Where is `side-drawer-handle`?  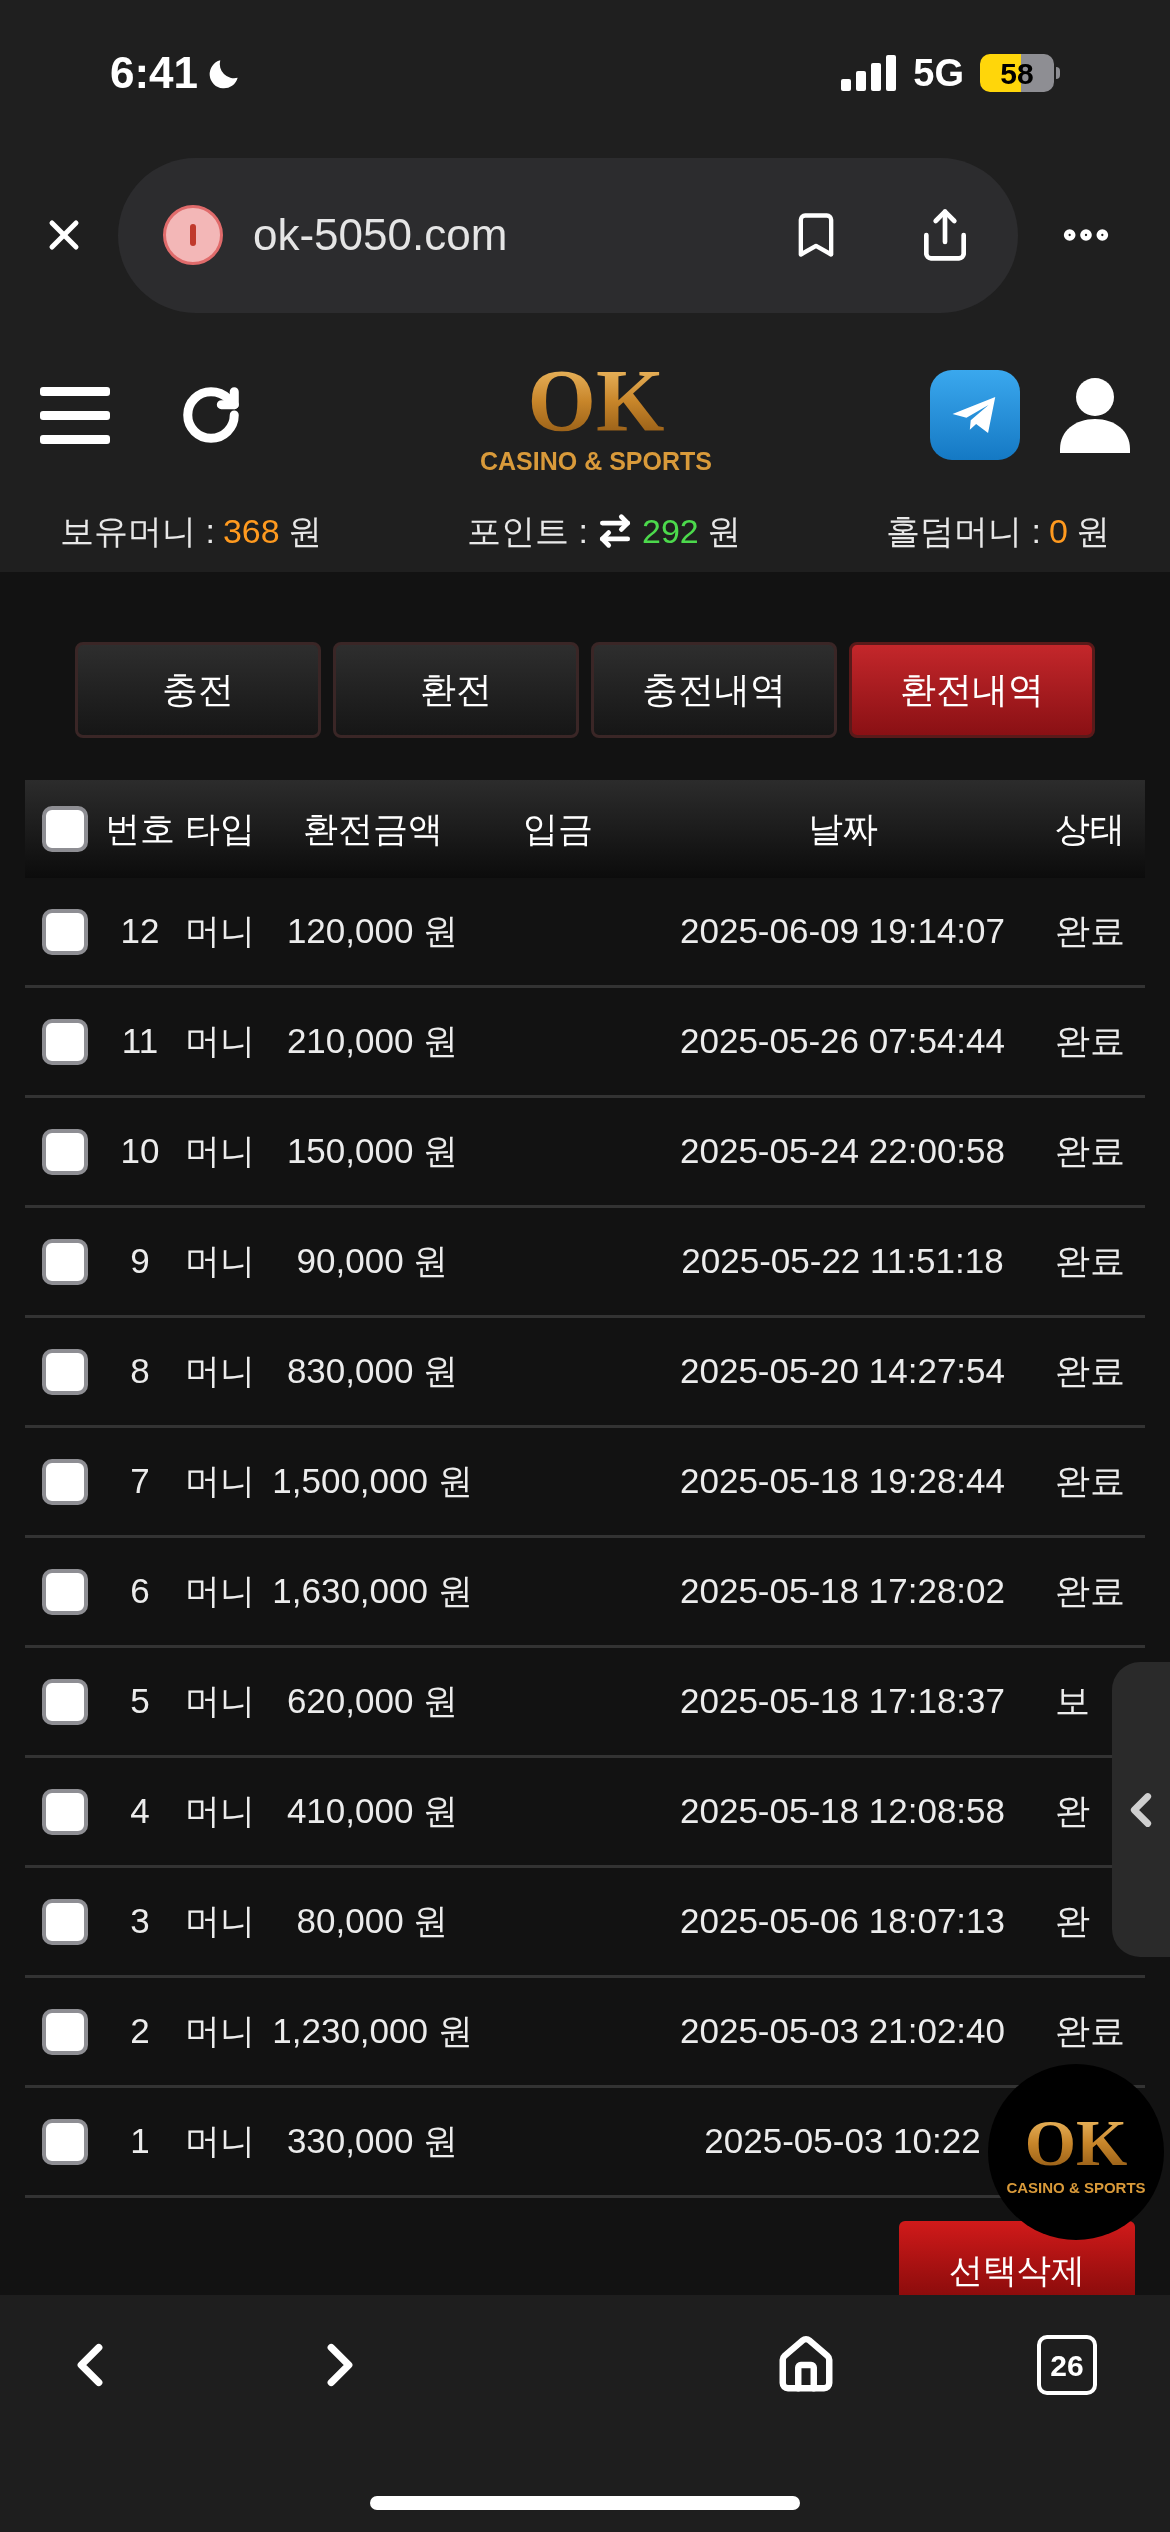 side-drawer-handle is located at coordinates (1141, 1809).